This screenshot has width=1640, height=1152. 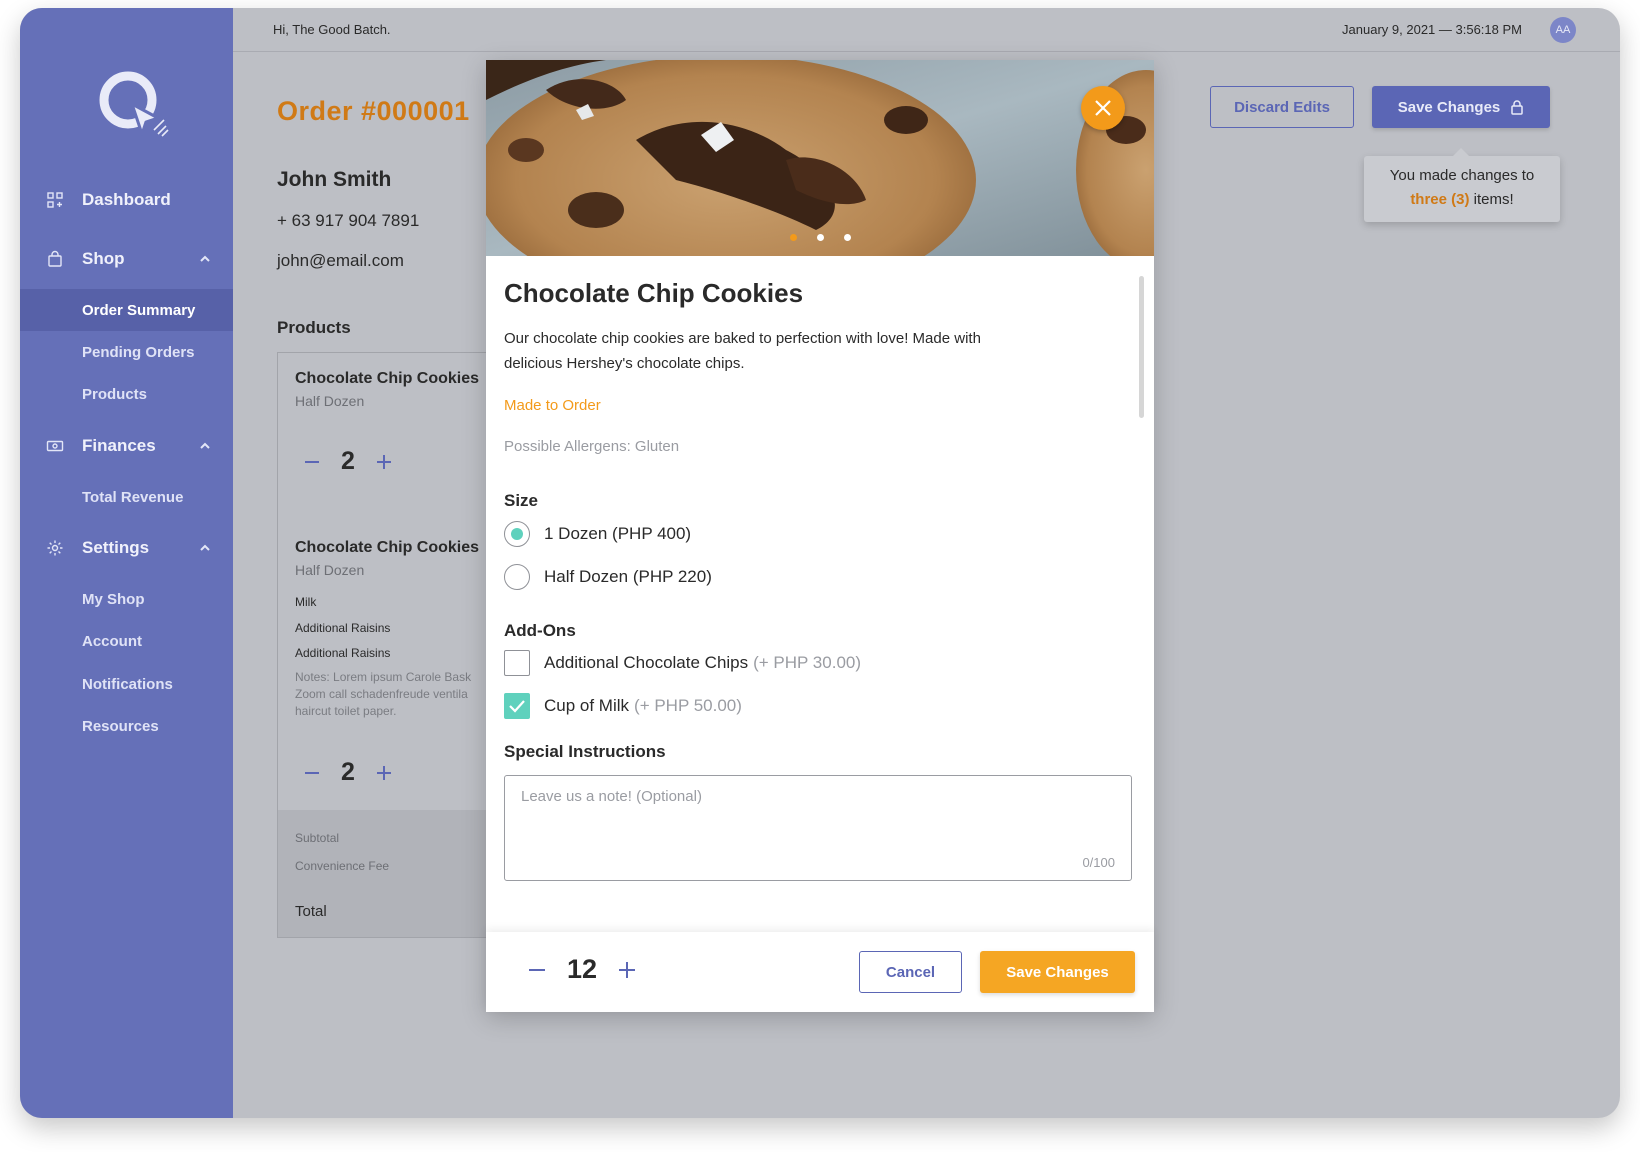 What do you see at coordinates (1141, 347) in the screenshot?
I see `modal-scrollbar` at bounding box center [1141, 347].